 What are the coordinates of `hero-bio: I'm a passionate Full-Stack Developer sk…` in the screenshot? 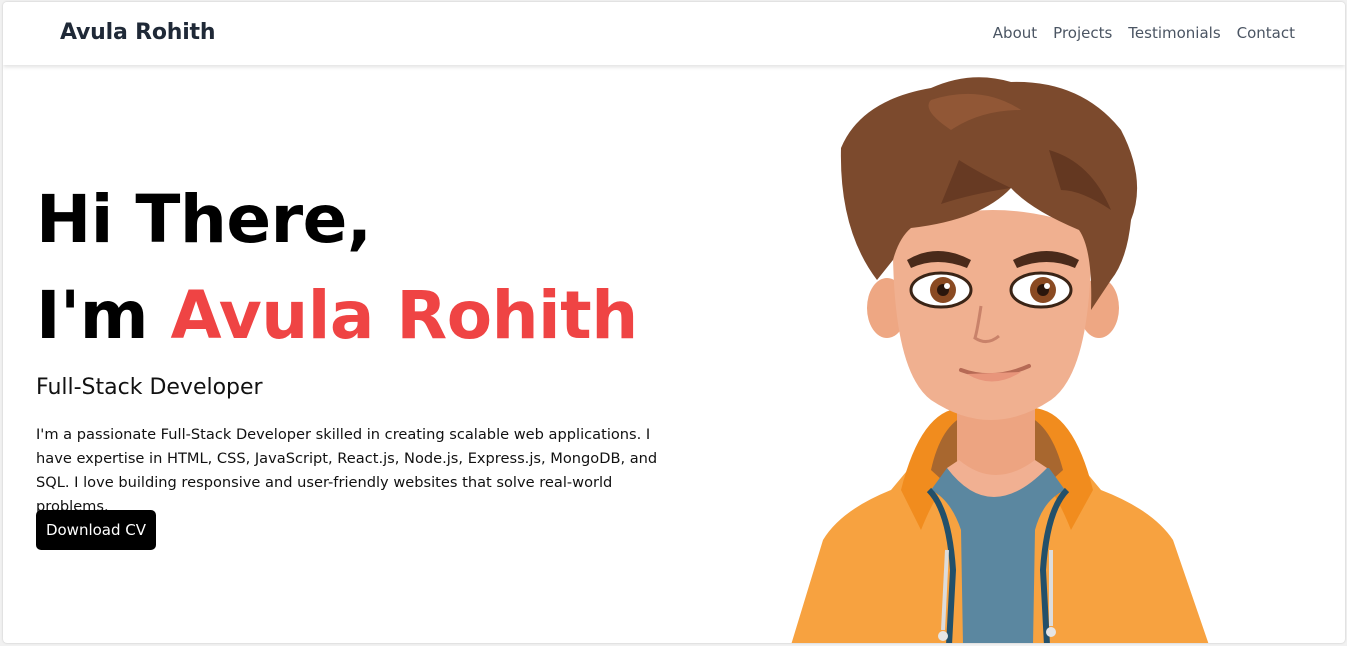 It's located at (347, 470).